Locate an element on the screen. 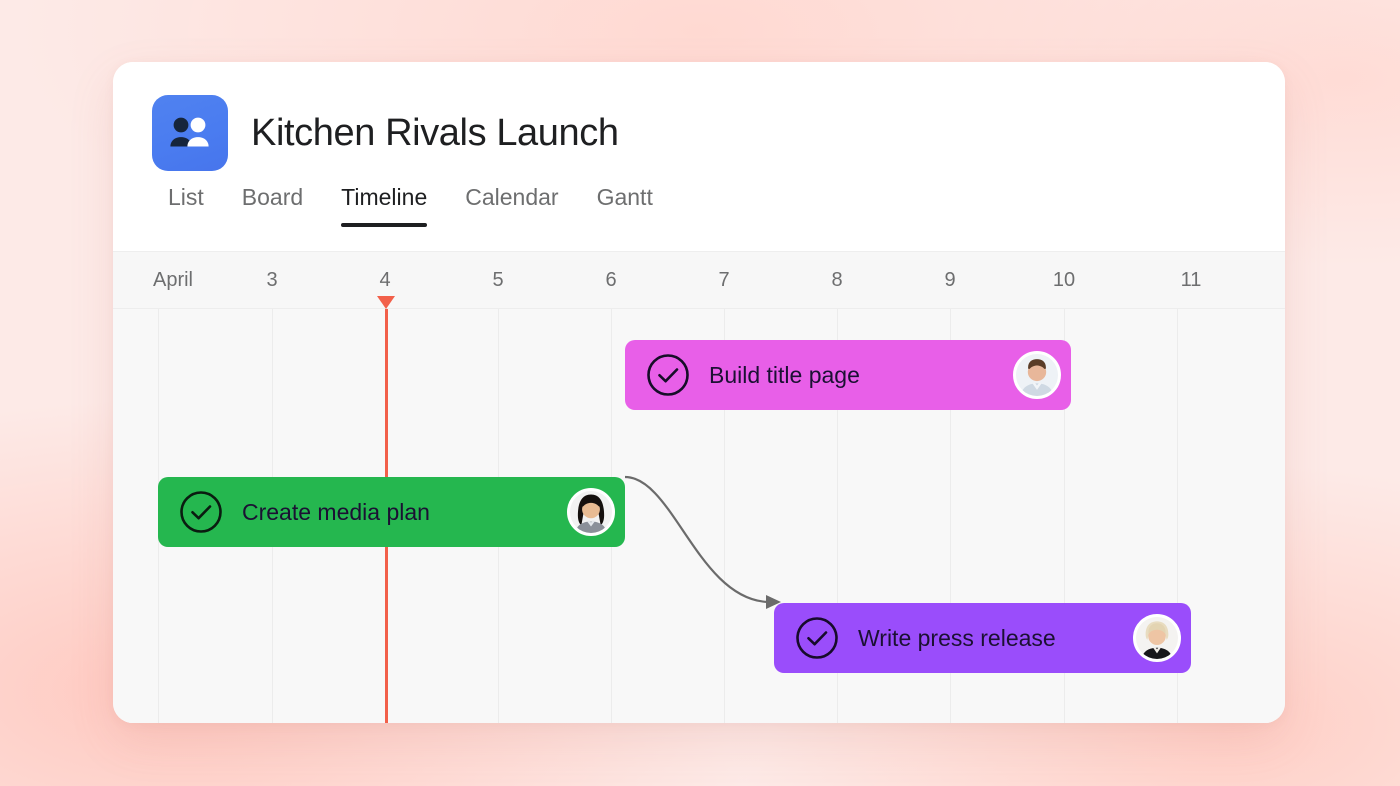  task-bar-build-title-page: Build title page is located at coordinates (848, 375).